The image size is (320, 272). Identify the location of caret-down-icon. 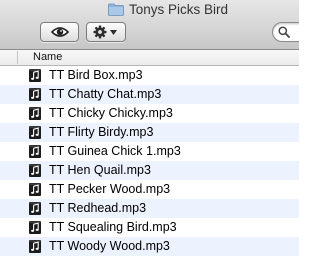
(113, 32).